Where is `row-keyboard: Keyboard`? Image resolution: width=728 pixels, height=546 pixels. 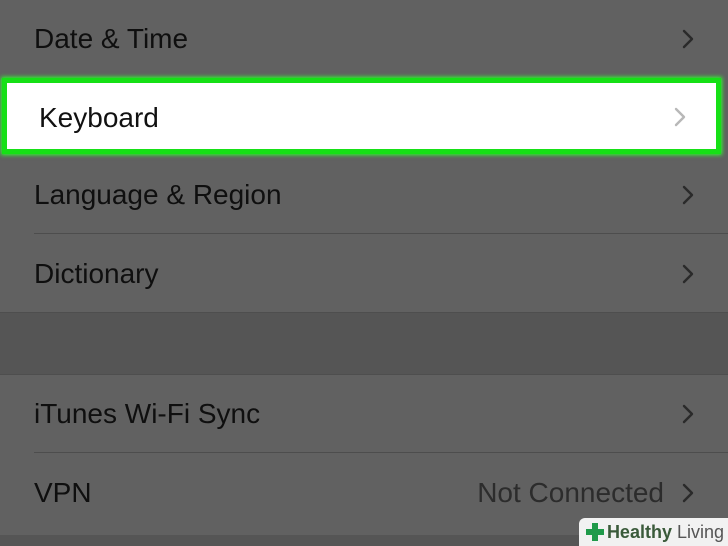 row-keyboard: Keyboard is located at coordinates (361, 116).